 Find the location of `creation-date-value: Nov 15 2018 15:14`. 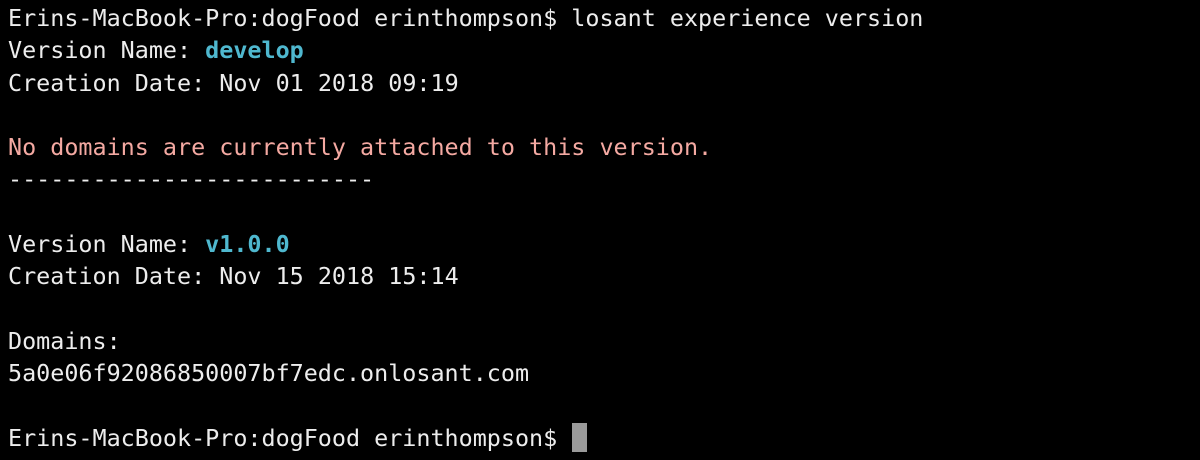

creation-date-value: Nov 15 2018 15:14 is located at coordinates (339, 276).